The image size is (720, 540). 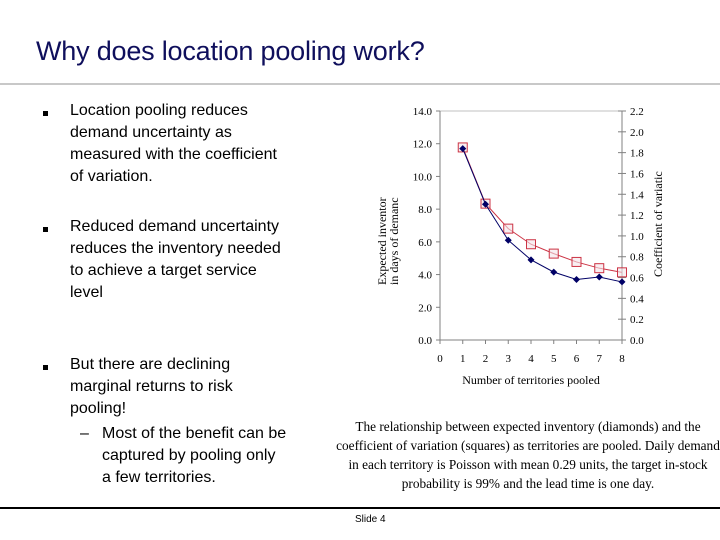 I want to click on y-axis-label-line2: in days of demanc, so click(x=394, y=241).